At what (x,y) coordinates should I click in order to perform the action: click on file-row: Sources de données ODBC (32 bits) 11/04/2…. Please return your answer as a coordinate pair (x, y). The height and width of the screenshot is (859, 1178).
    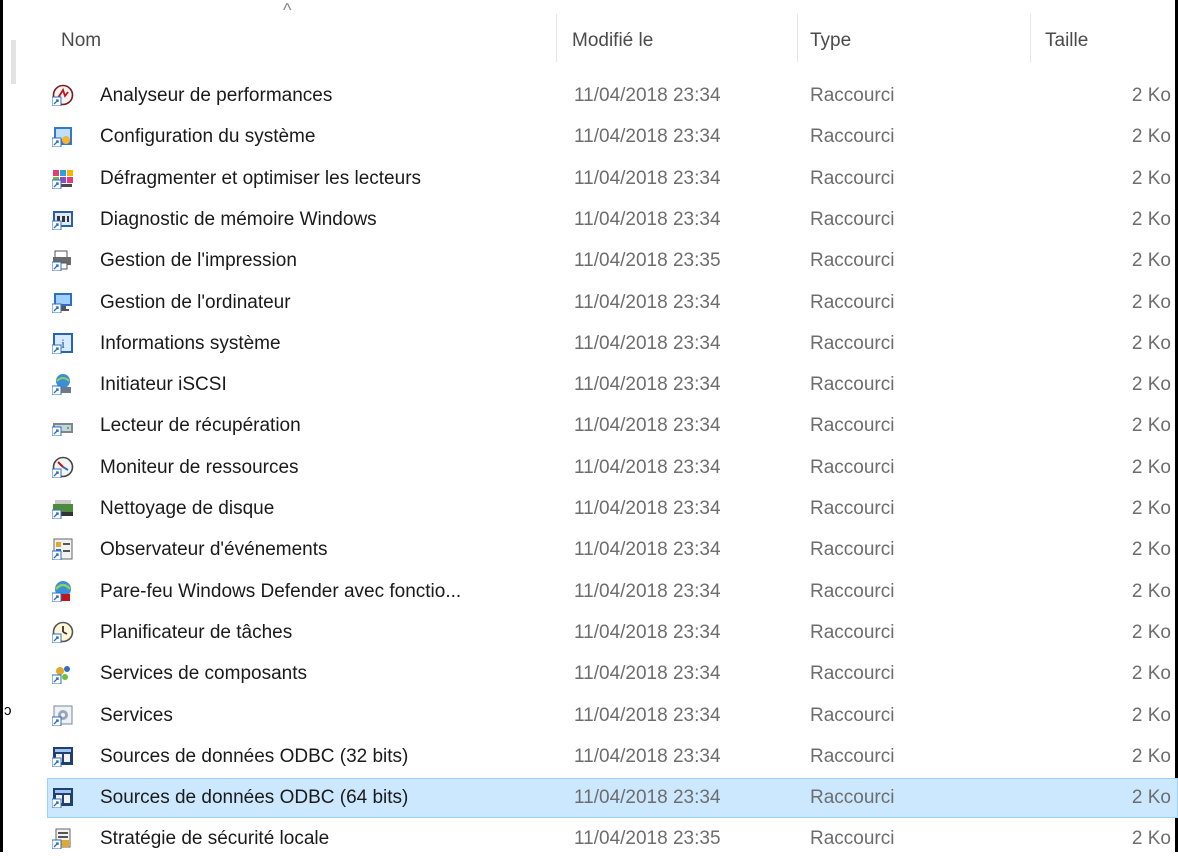
    Looking at the image, I should click on (612, 757).